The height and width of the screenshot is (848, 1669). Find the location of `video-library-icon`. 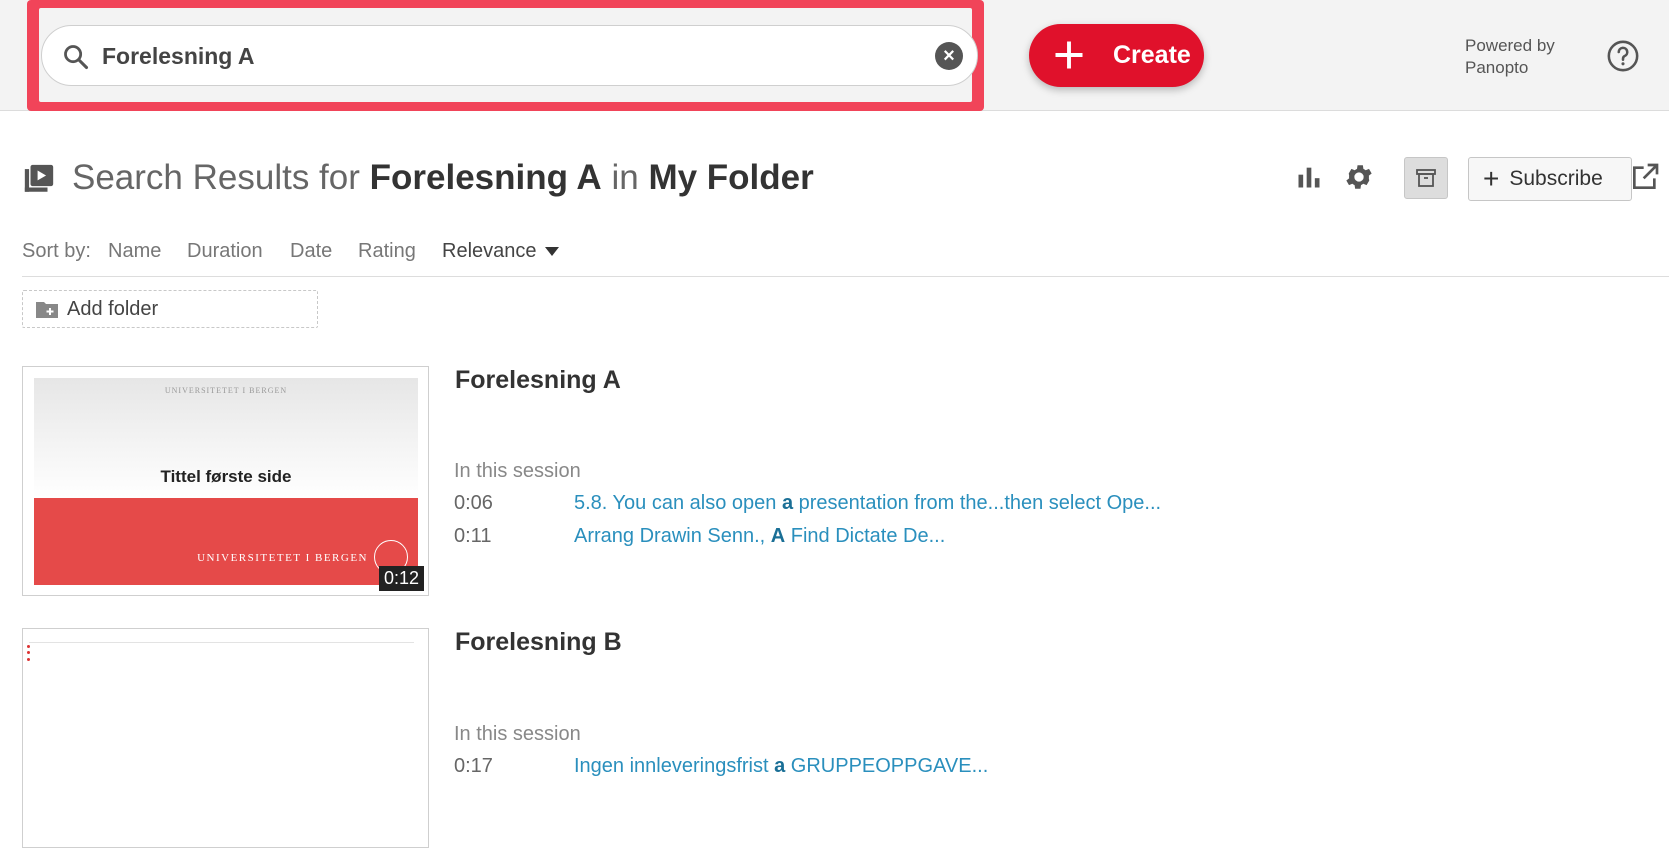

video-library-icon is located at coordinates (39, 178).